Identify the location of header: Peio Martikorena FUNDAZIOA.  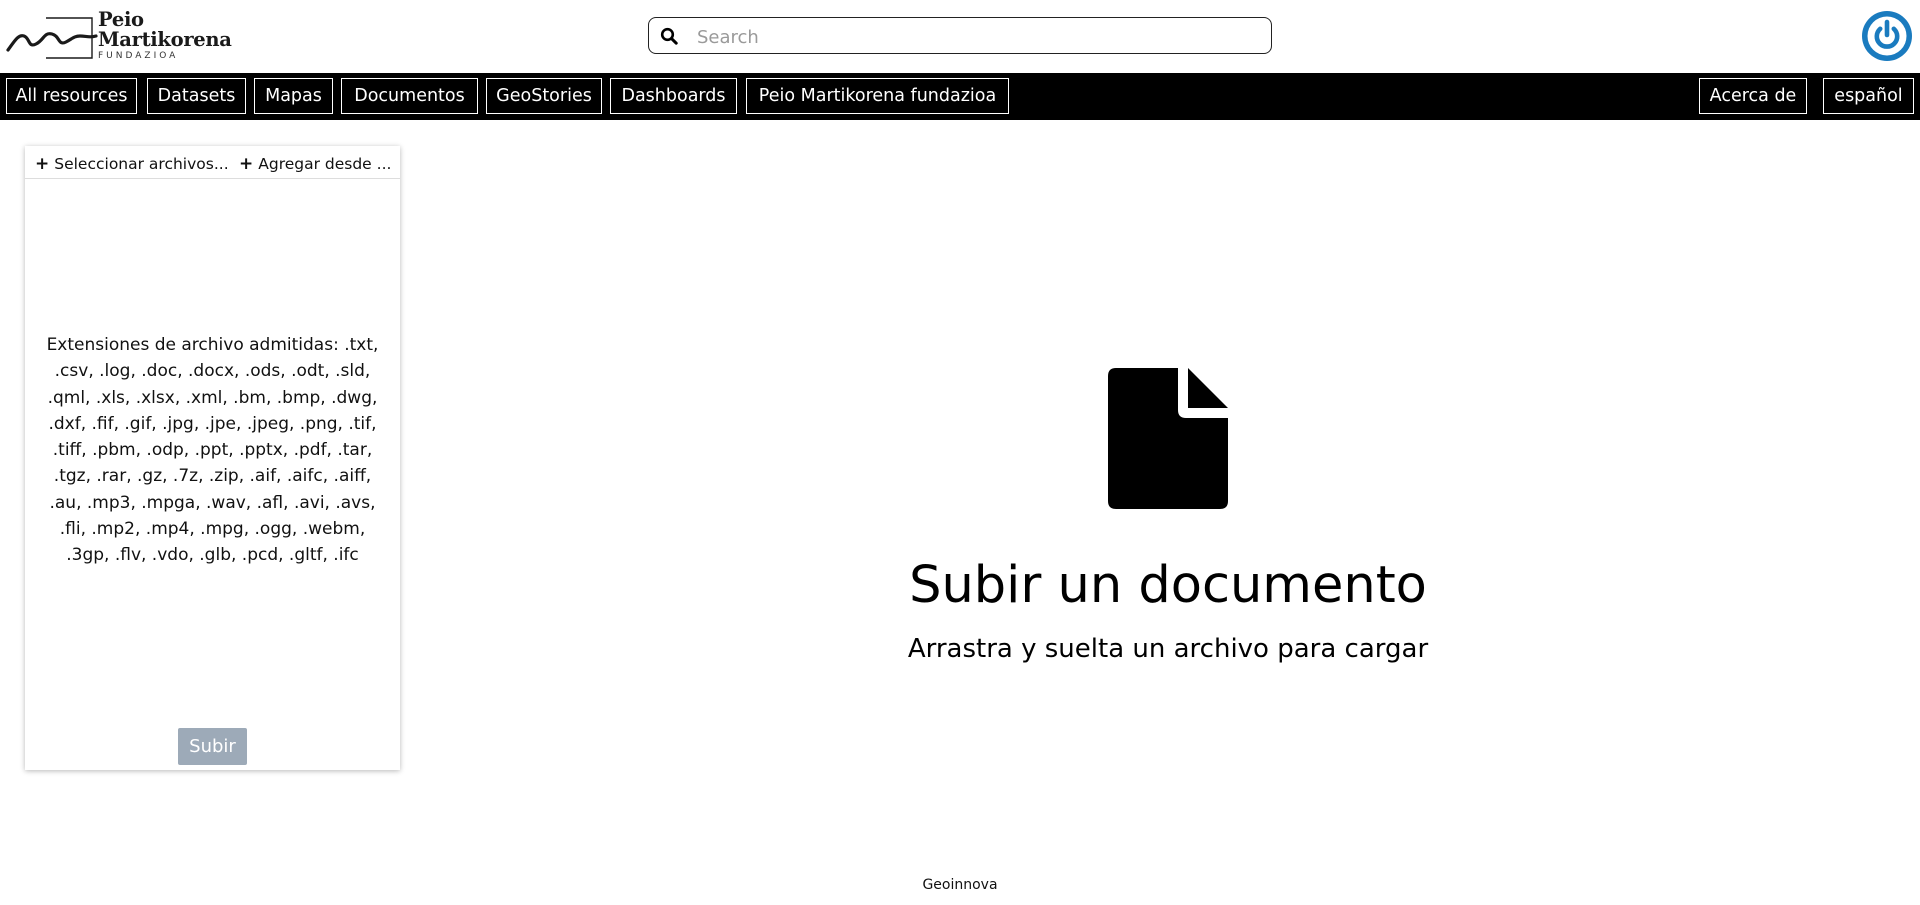
(960, 36).